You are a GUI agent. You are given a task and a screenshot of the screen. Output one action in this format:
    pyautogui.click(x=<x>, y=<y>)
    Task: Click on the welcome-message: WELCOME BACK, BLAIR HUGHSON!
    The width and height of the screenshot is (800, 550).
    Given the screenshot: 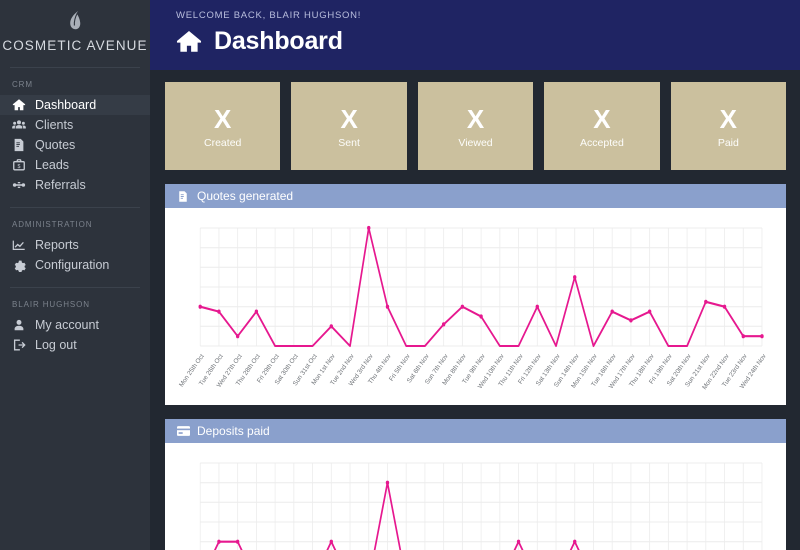 What is the action you would take?
    pyautogui.click(x=269, y=15)
    